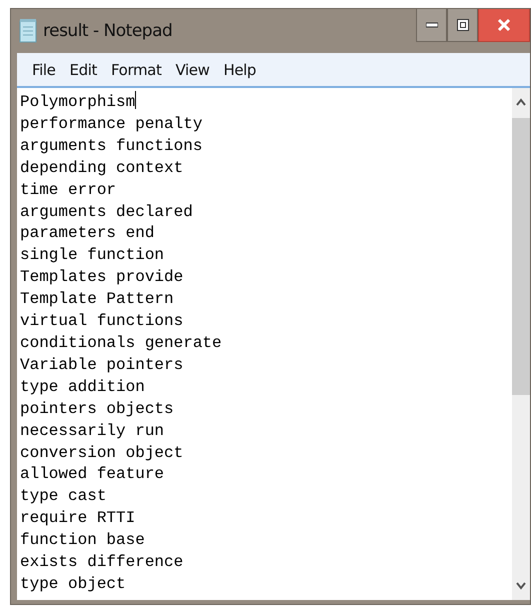  I want to click on text-line: single function, so click(92, 255).